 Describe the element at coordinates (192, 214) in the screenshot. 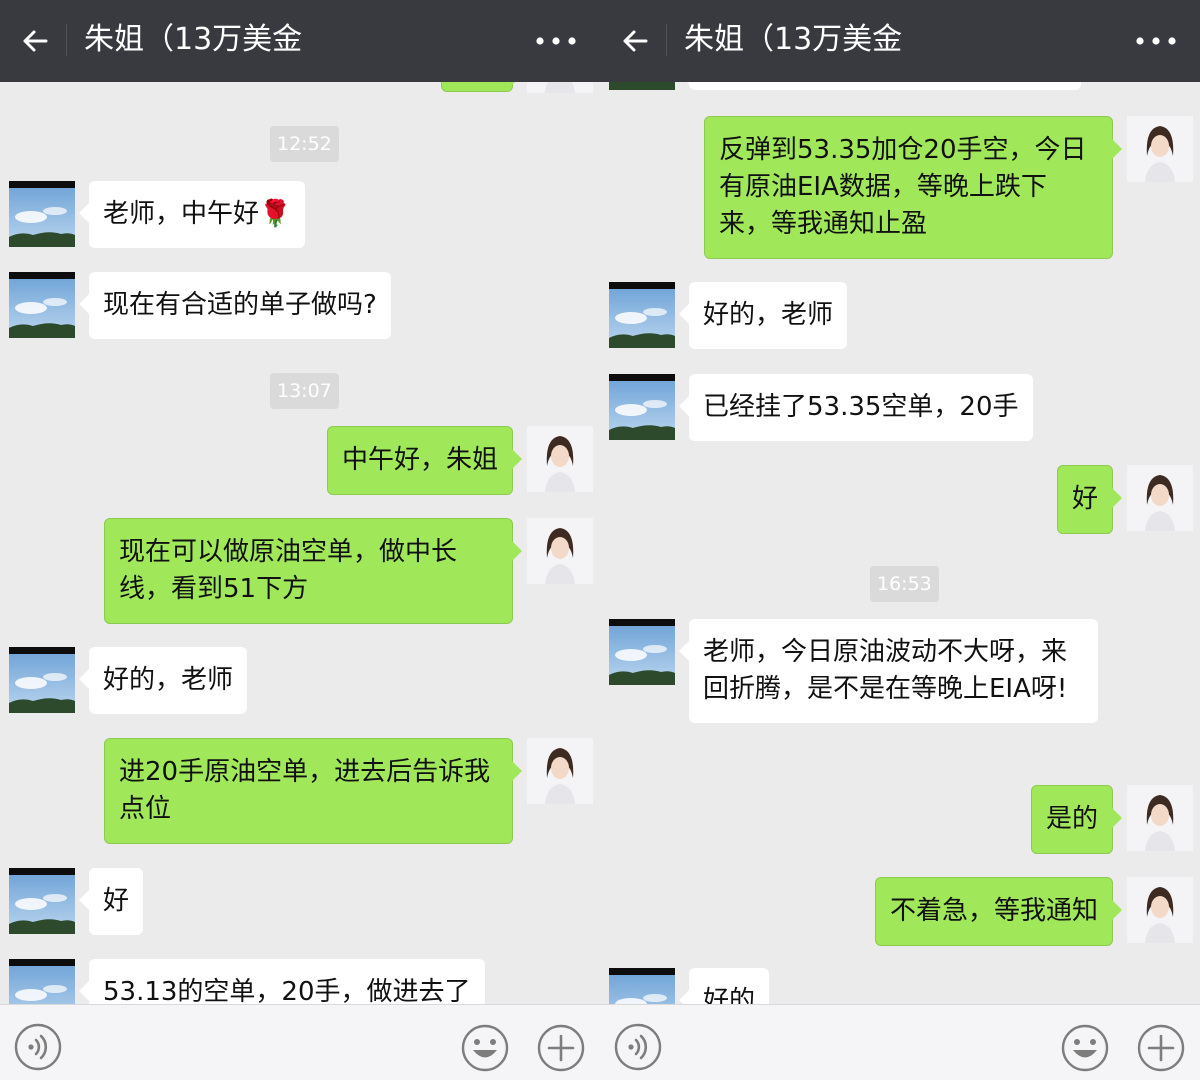

I see `message-bubble: 老师，中午好🌹` at that location.